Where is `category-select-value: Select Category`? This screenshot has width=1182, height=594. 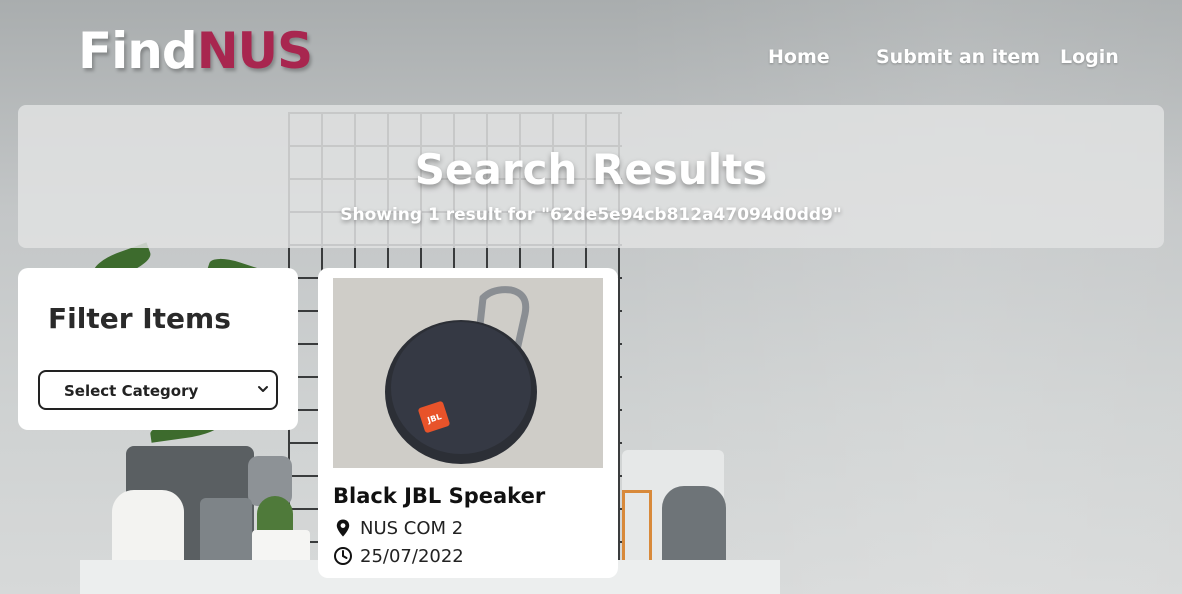 category-select-value: Select Category is located at coordinates (131, 391).